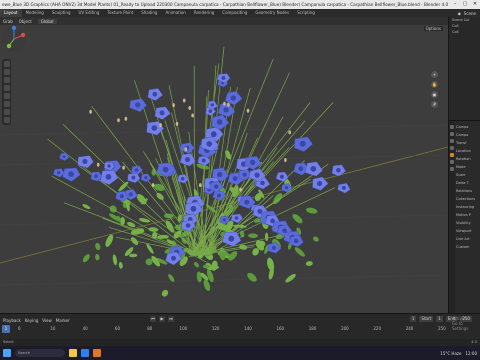 The height and width of the screenshot is (360, 480). I want to click on tab-layout: Layout, so click(11, 13).